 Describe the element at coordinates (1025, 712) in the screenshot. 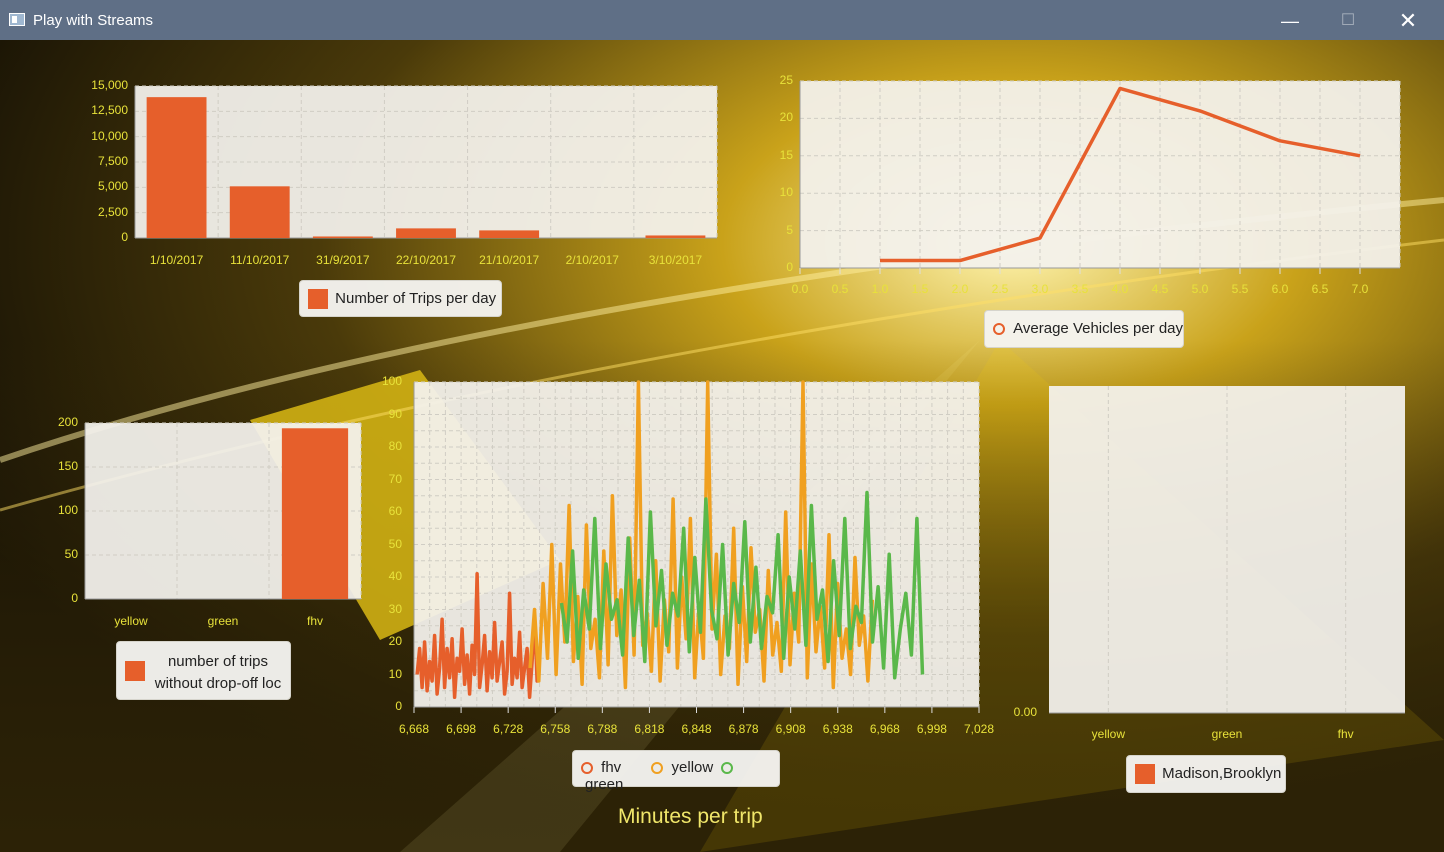

I see `y-tick-label: 0.00` at that location.